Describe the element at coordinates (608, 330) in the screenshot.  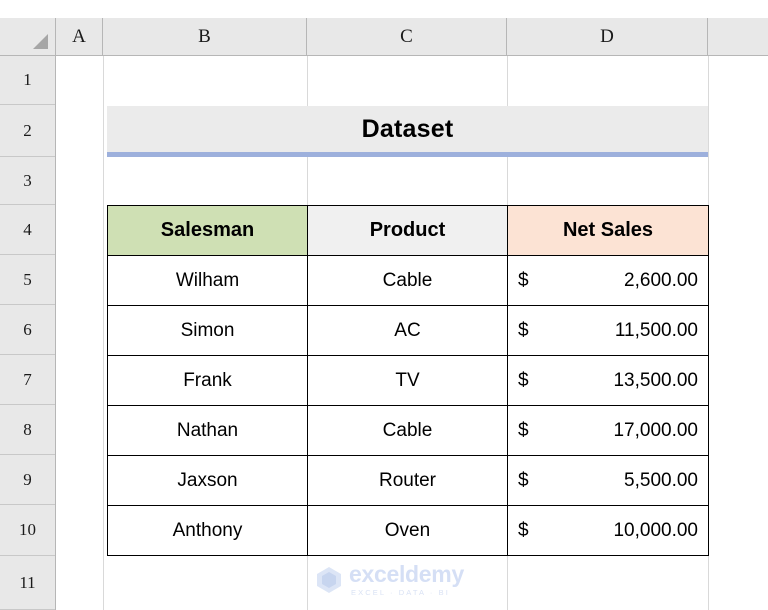
I see `cell-net-sales: $ 11,500.00` at that location.